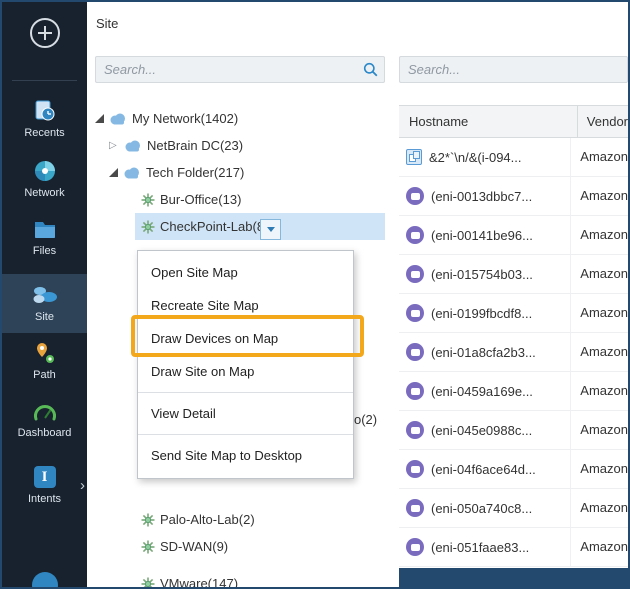  I want to click on table-row: (eni-01a8cfa2b3... Amazon, so click(513, 352).